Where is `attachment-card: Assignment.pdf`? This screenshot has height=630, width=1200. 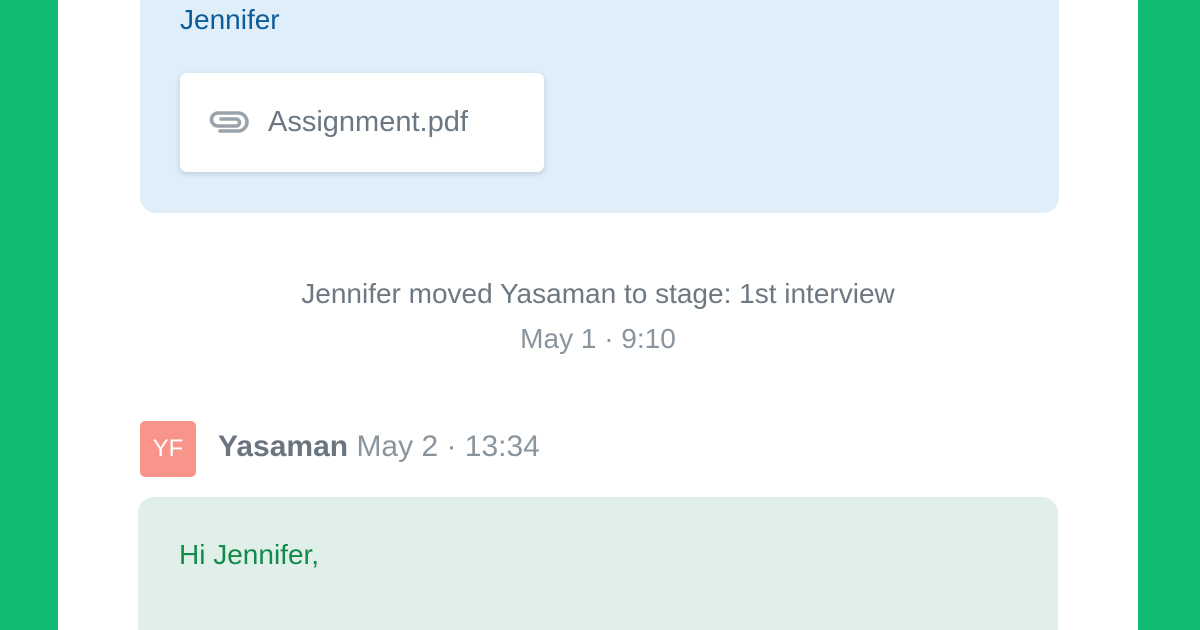
attachment-card: Assignment.pdf is located at coordinates (362, 122).